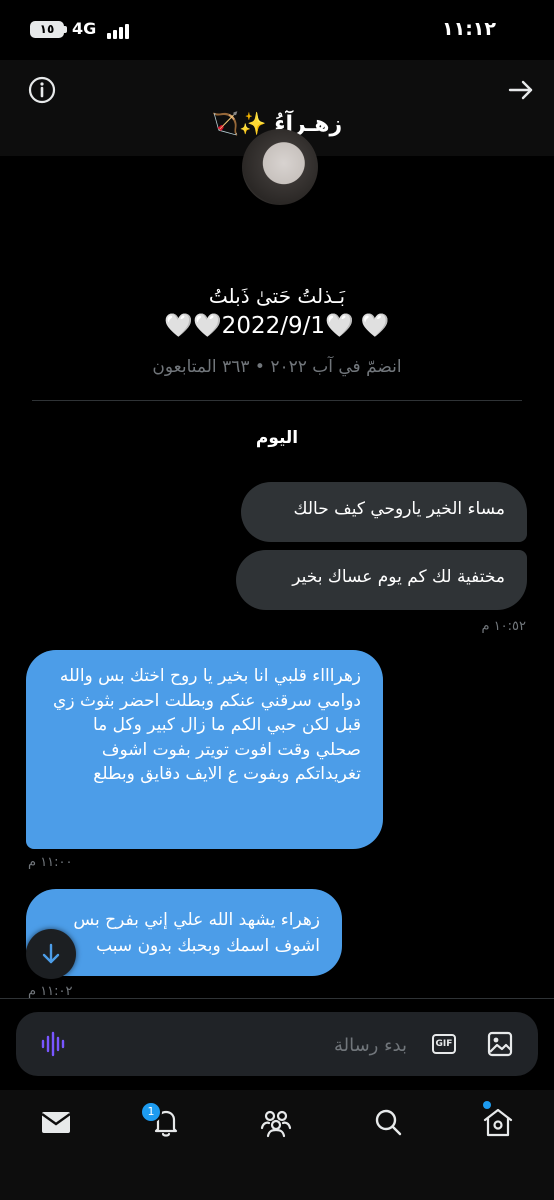  I want to click on tab-messages, so click(56, 1122).